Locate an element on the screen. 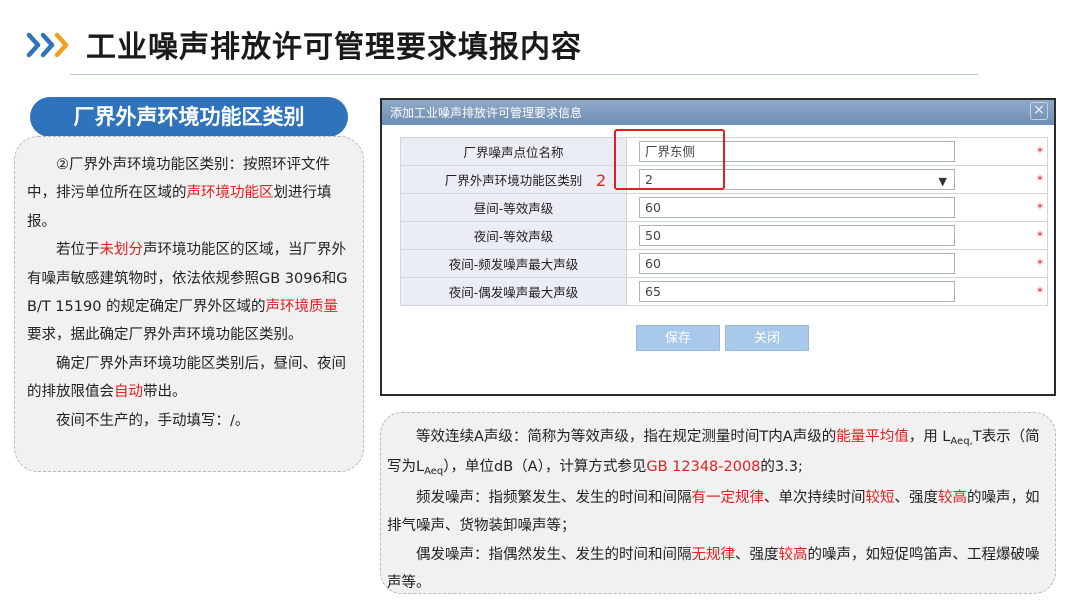 This screenshot has height=607, width=1080. form-row: 夜间-频发噪声最大声级 60 * is located at coordinates (724, 263).